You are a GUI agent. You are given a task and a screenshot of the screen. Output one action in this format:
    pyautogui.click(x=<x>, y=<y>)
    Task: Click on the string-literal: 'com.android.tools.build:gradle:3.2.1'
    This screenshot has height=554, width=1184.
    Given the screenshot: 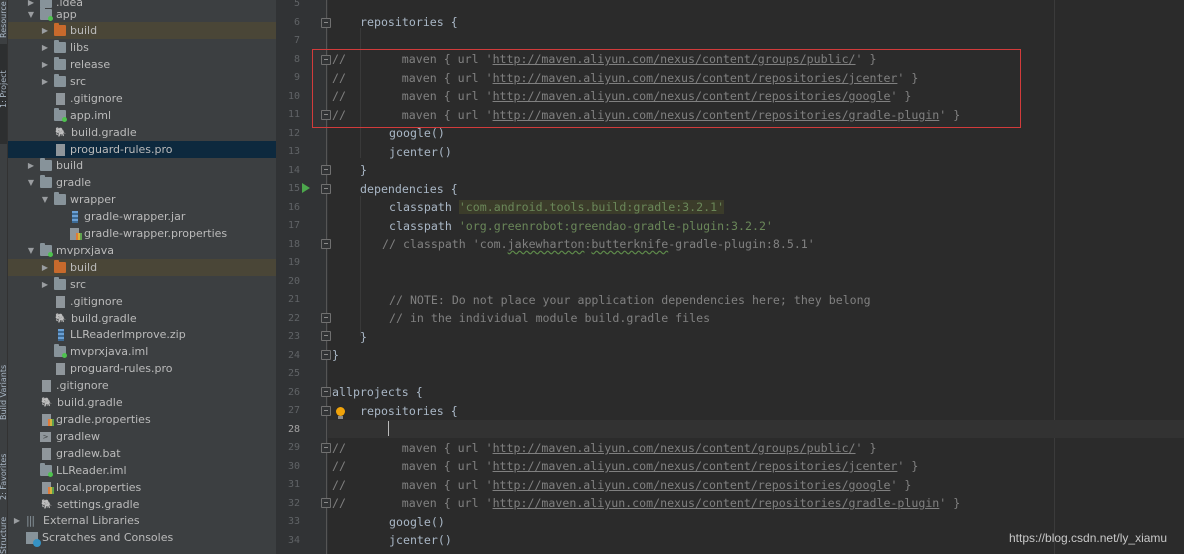 What is the action you would take?
    pyautogui.click(x=591, y=207)
    